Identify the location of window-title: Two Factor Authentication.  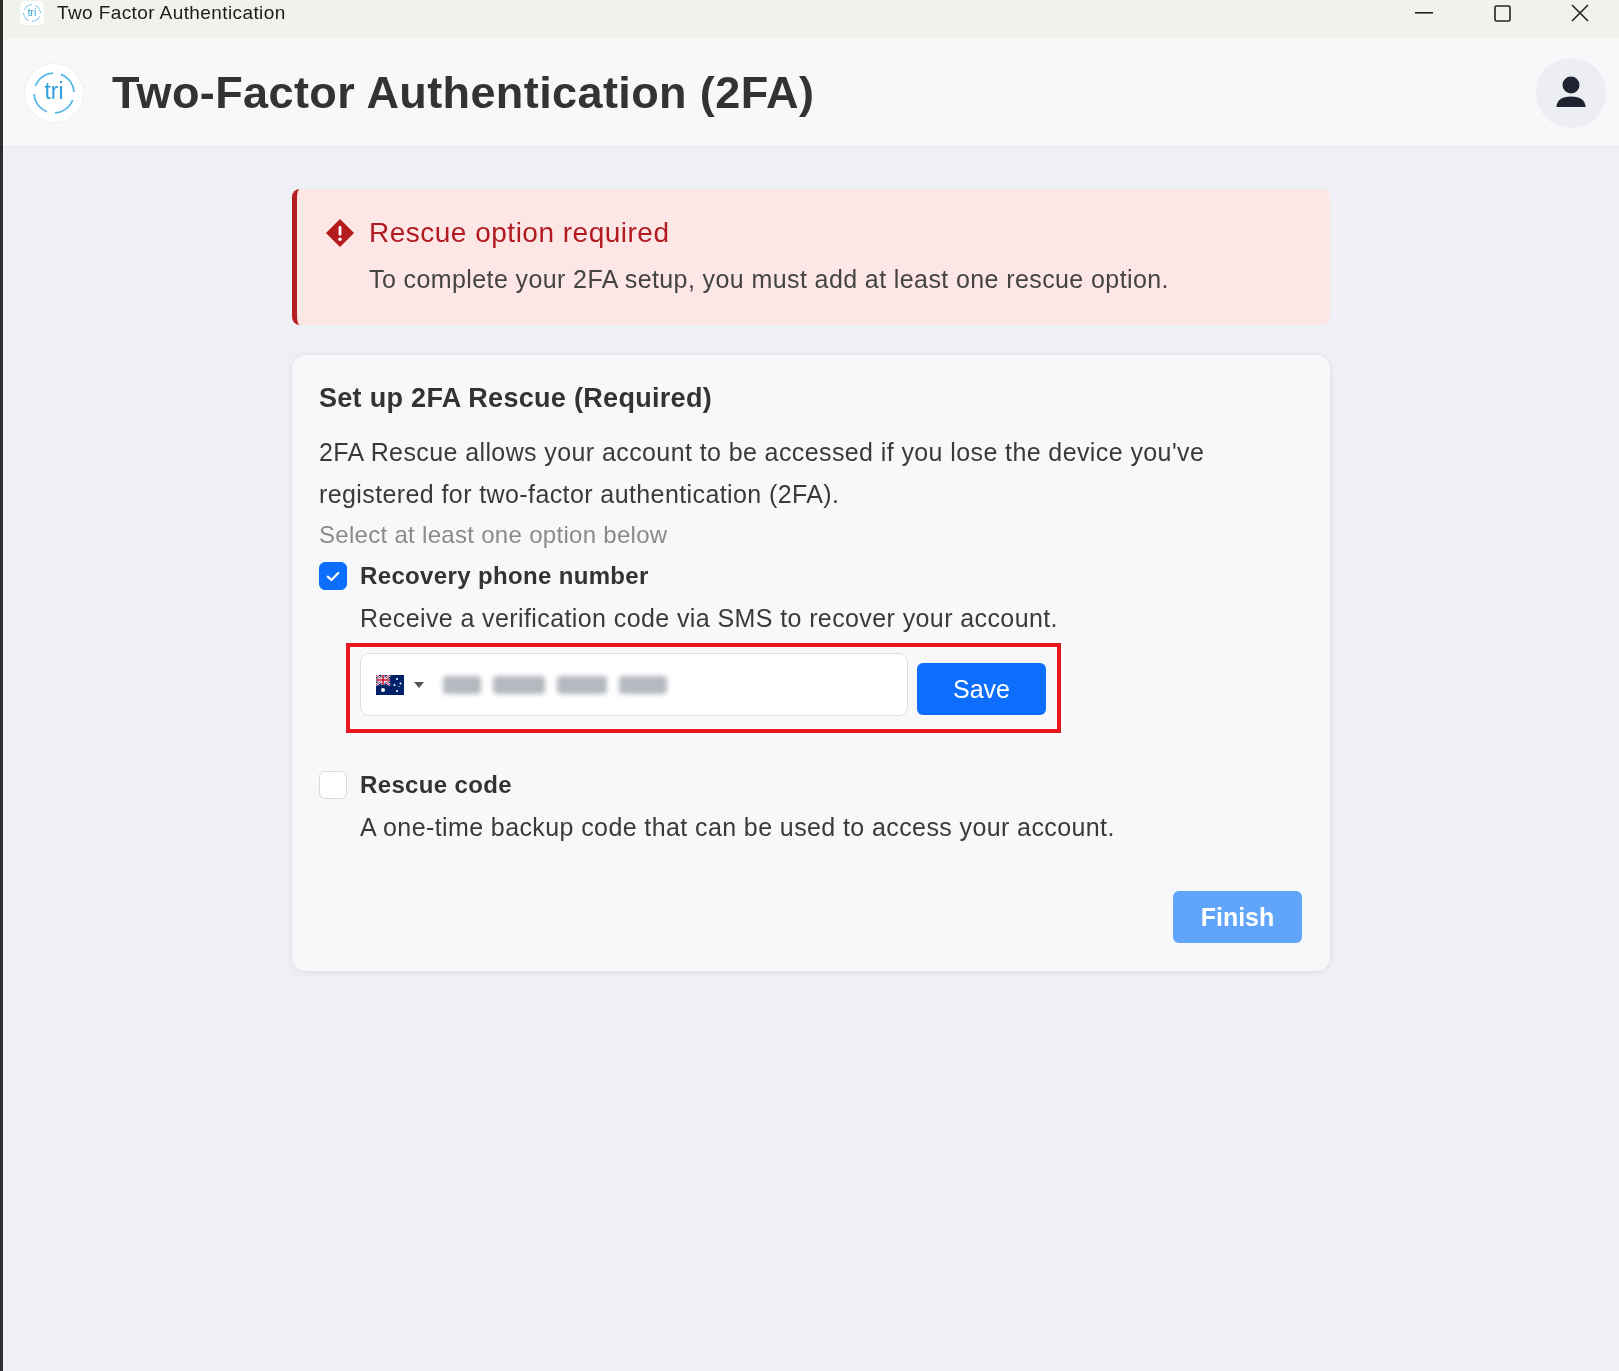
(171, 13).